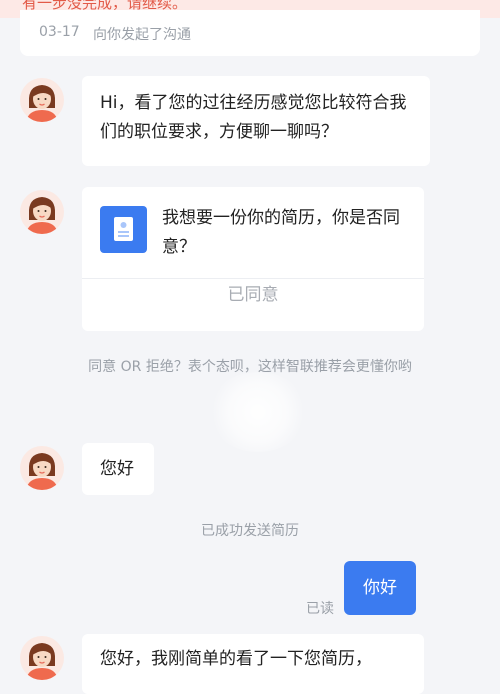  I want to click on glare, so click(258, 412).